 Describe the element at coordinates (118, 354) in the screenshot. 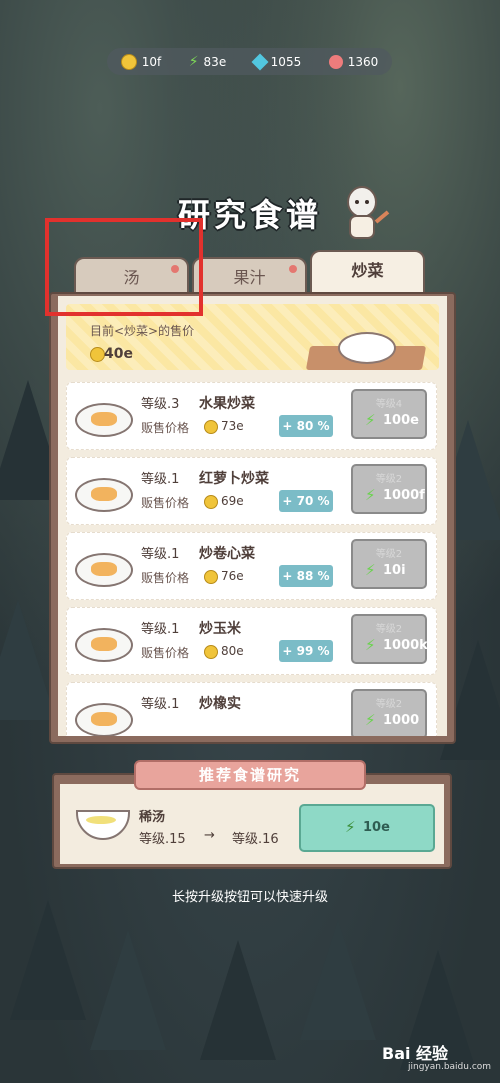

I see `current-price-value: 40e` at that location.